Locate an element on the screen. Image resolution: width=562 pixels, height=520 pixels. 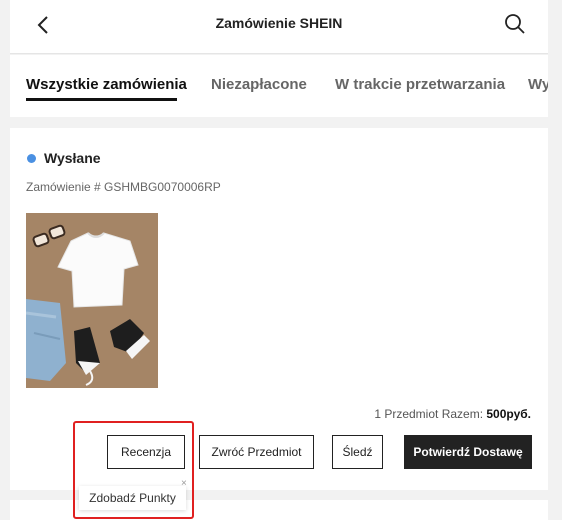
search-button is located at coordinates (515, 24).